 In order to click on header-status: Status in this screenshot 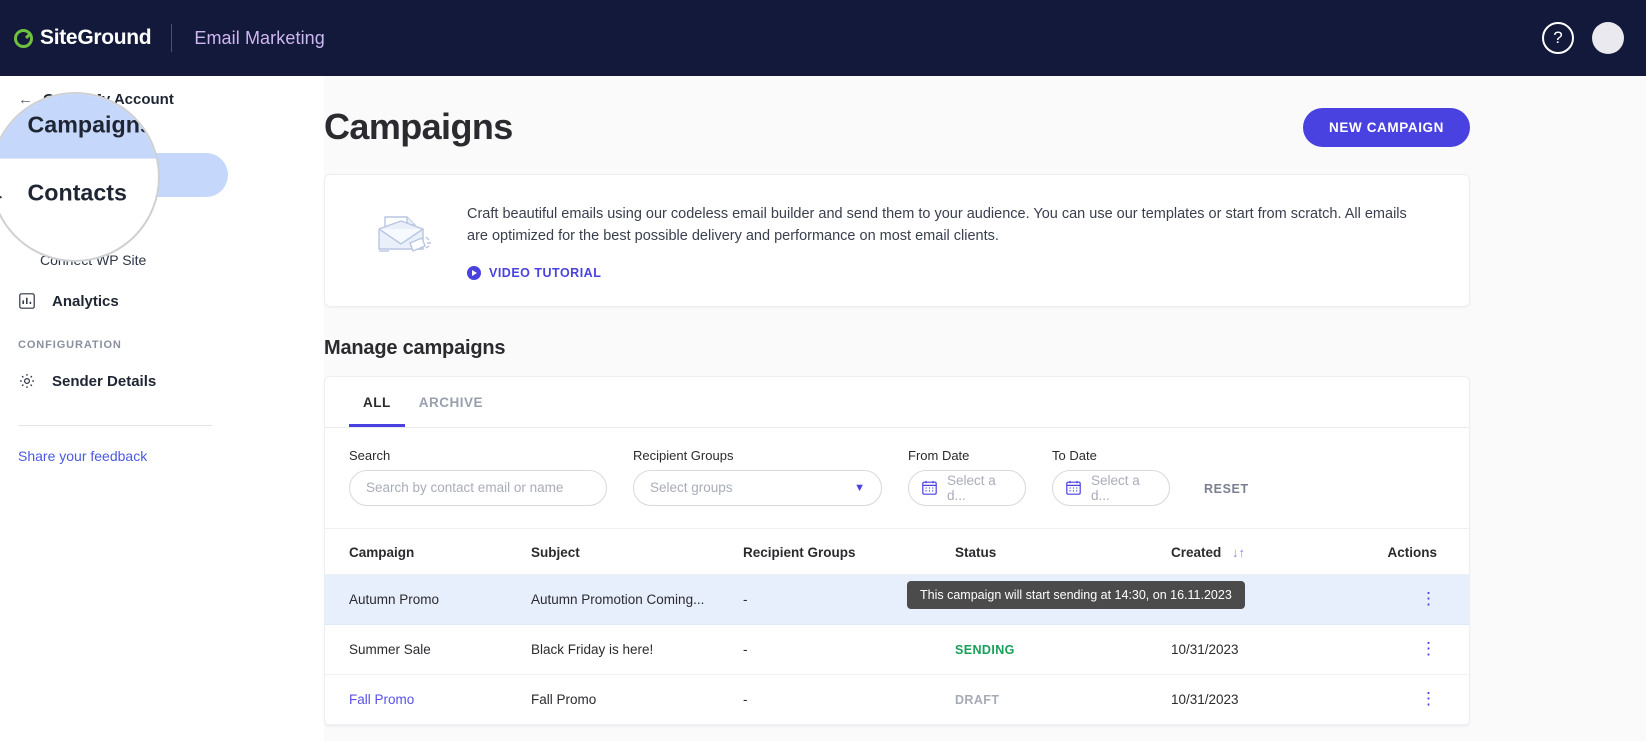, I will do `click(1063, 551)`.